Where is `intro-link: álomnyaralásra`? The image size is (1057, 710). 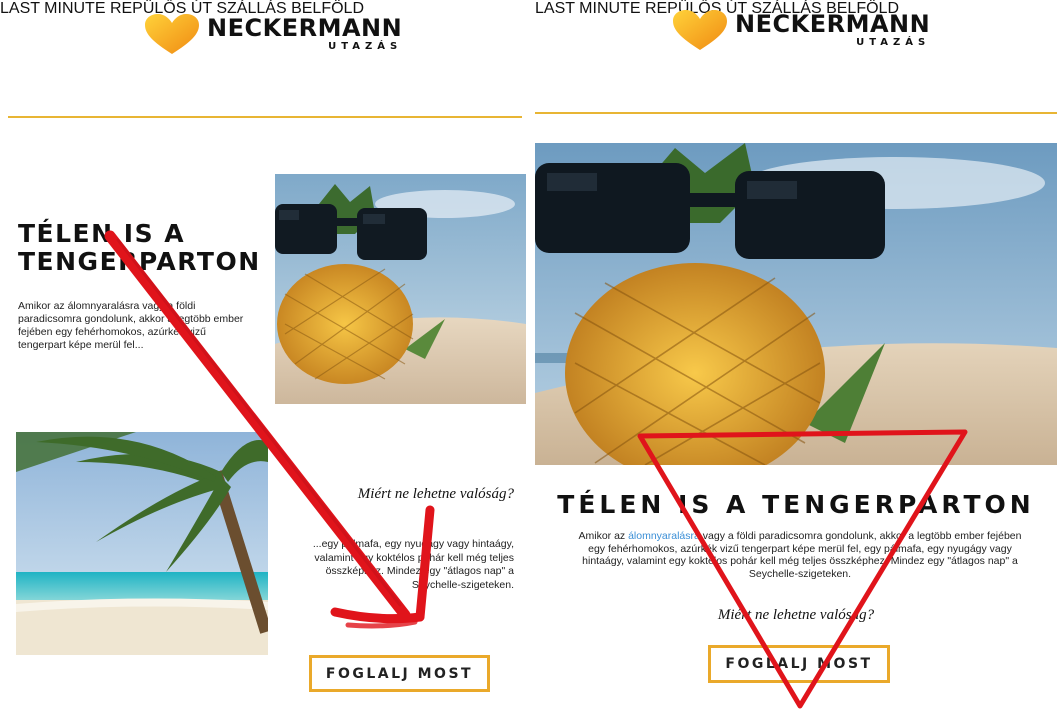 intro-link: álomnyaralásra is located at coordinates (664, 536).